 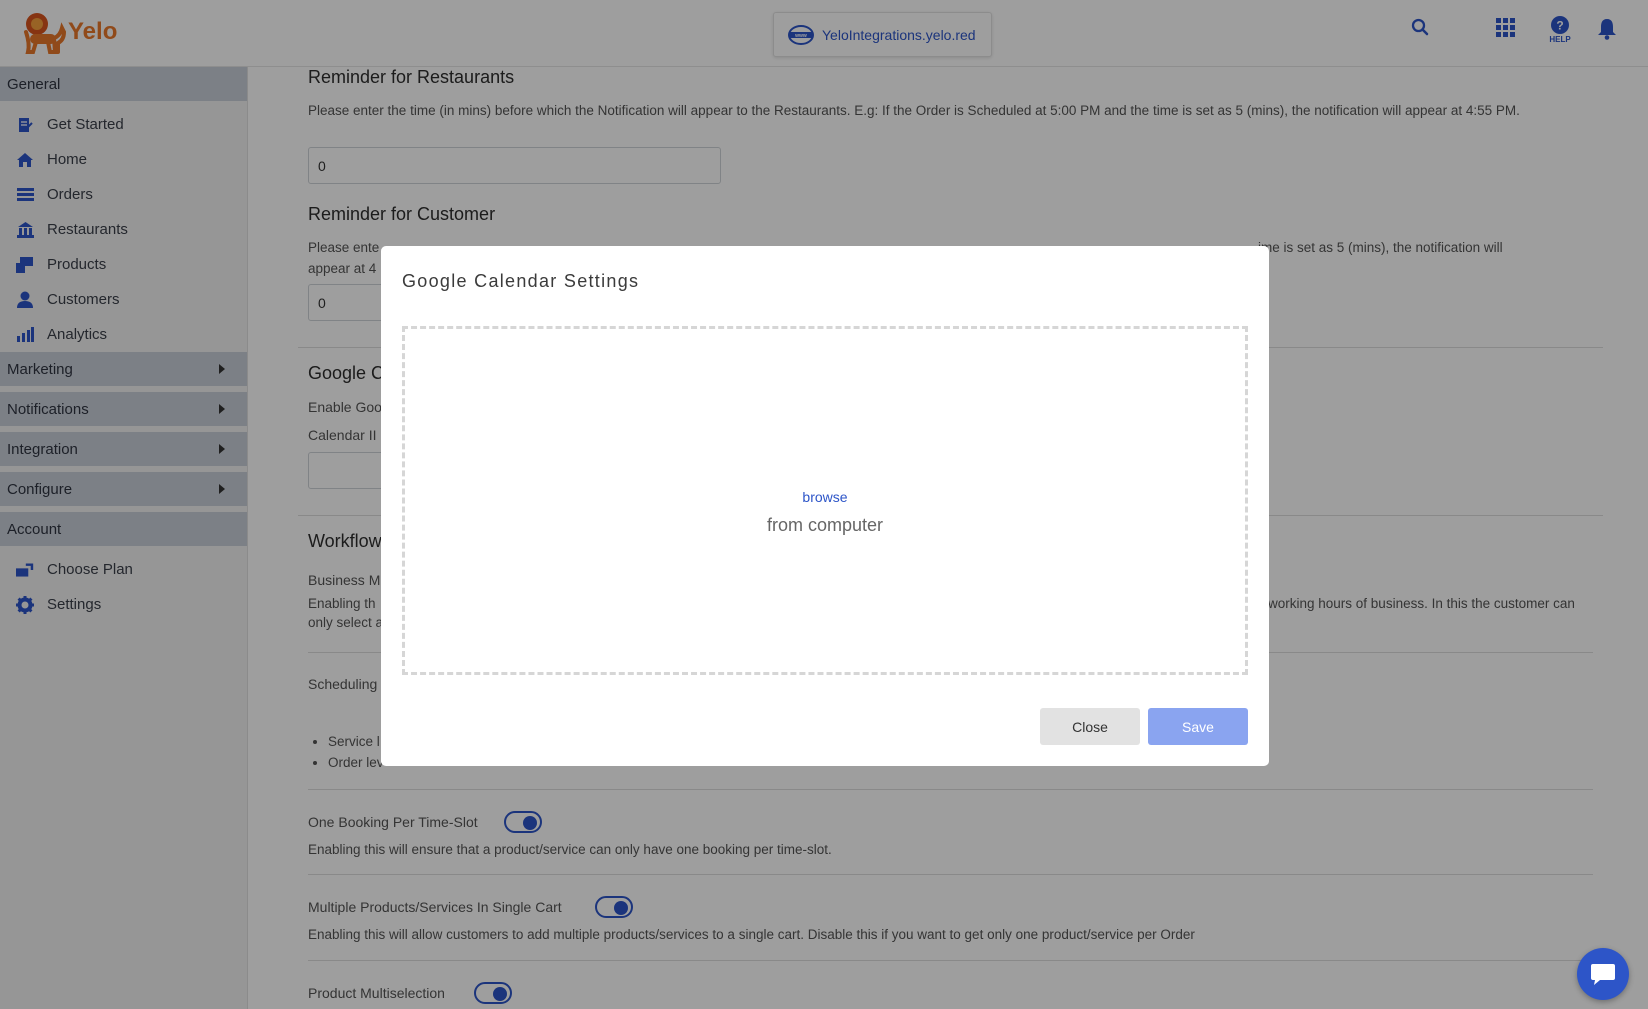 What do you see at coordinates (825, 497) in the screenshot?
I see `browse-link: browse` at bounding box center [825, 497].